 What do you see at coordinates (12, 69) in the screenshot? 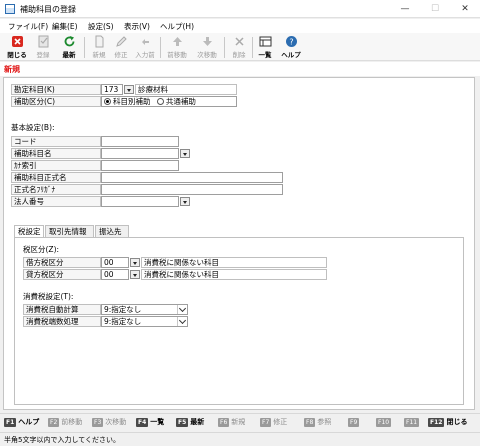
I see `mode-label: 新規` at bounding box center [12, 69].